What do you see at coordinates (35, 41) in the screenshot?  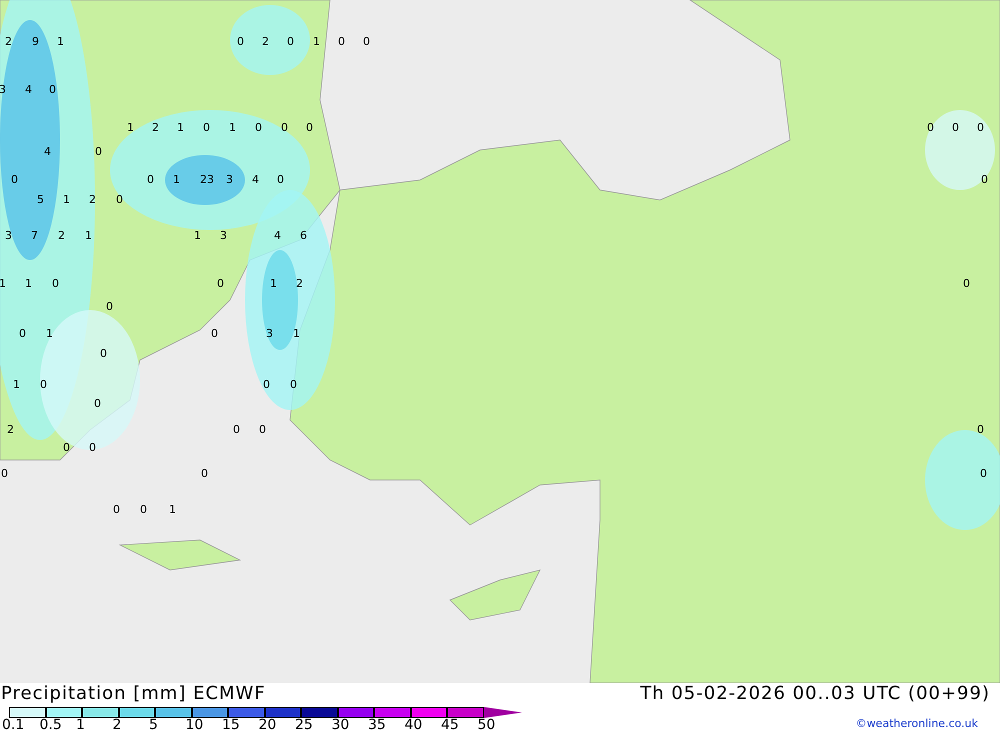 I see `precipitation-value: 9` at bounding box center [35, 41].